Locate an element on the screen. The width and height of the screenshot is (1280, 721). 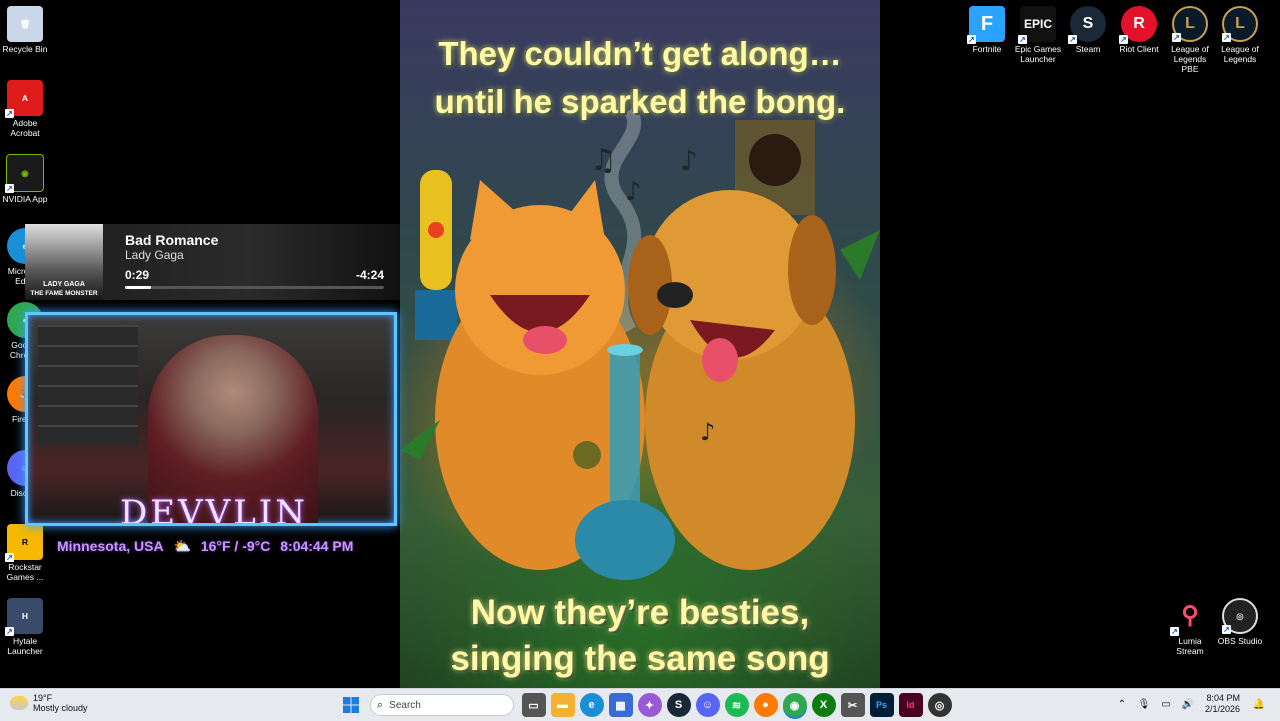
snipping-tool-icon: ✂ is located at coordinates (852, 705).